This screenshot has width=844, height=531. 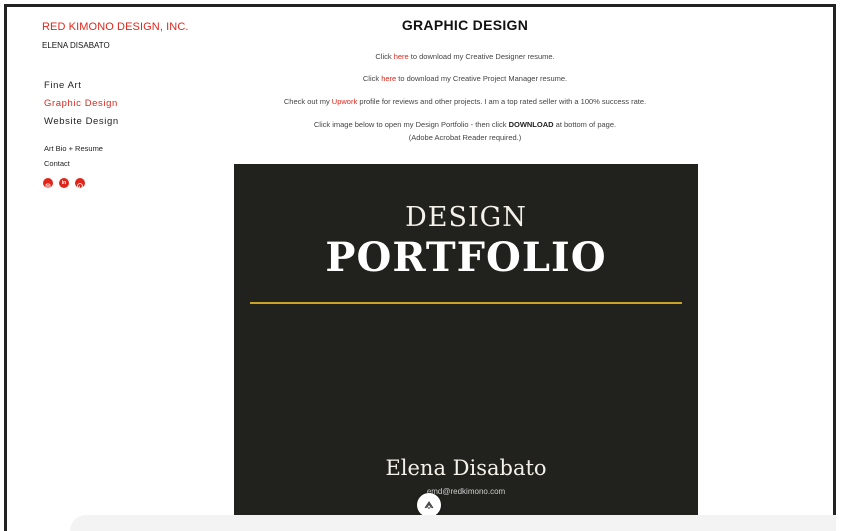 I want to click on cover-email: emd@redkimono.com, so click(x=466, y=491).